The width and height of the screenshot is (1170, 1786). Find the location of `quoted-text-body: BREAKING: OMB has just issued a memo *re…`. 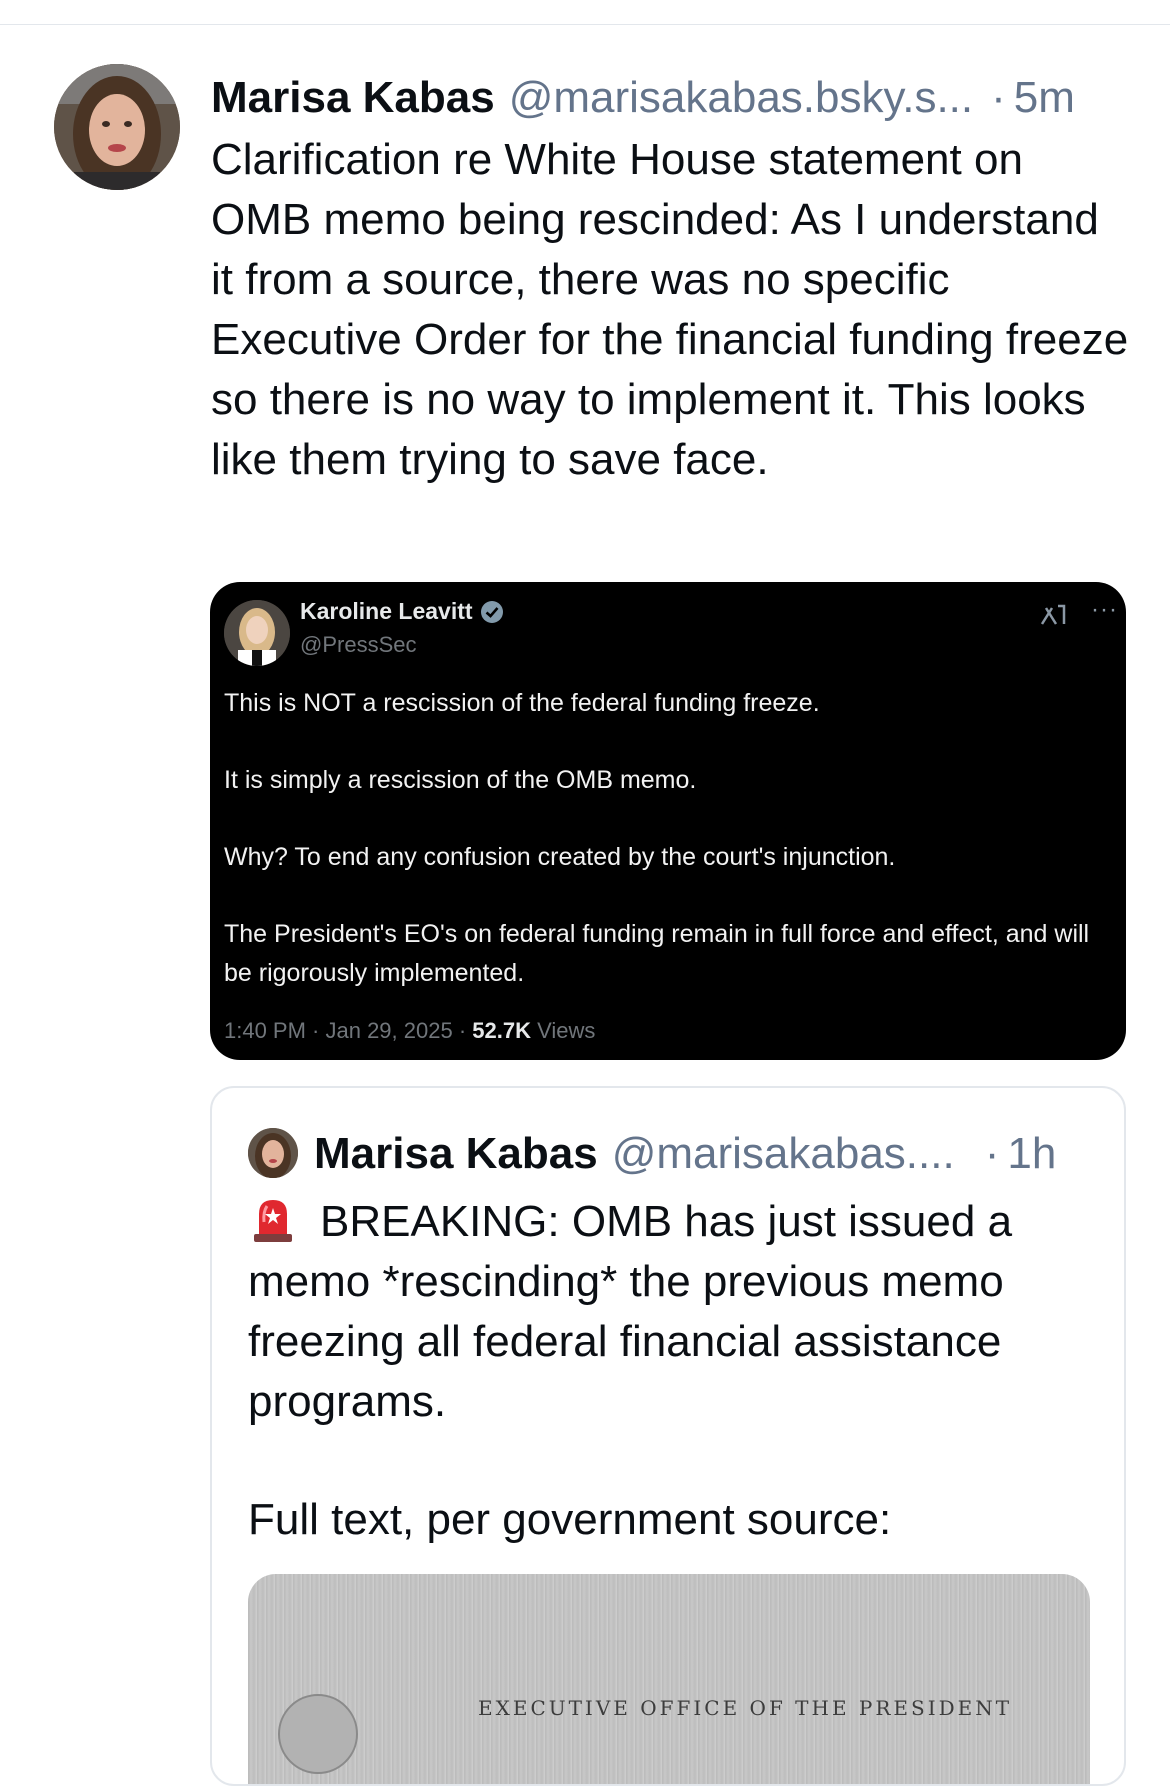

quoted-text-body: BREAKING: OMB has just issued a memo *re… is located at coordinates (630, 1311).